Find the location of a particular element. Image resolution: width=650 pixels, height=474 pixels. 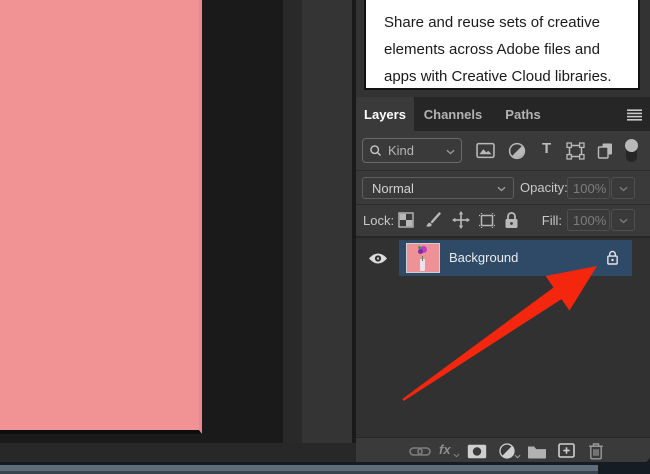

adjustment-layer-filter-icon is located at coordinates (517, 151).